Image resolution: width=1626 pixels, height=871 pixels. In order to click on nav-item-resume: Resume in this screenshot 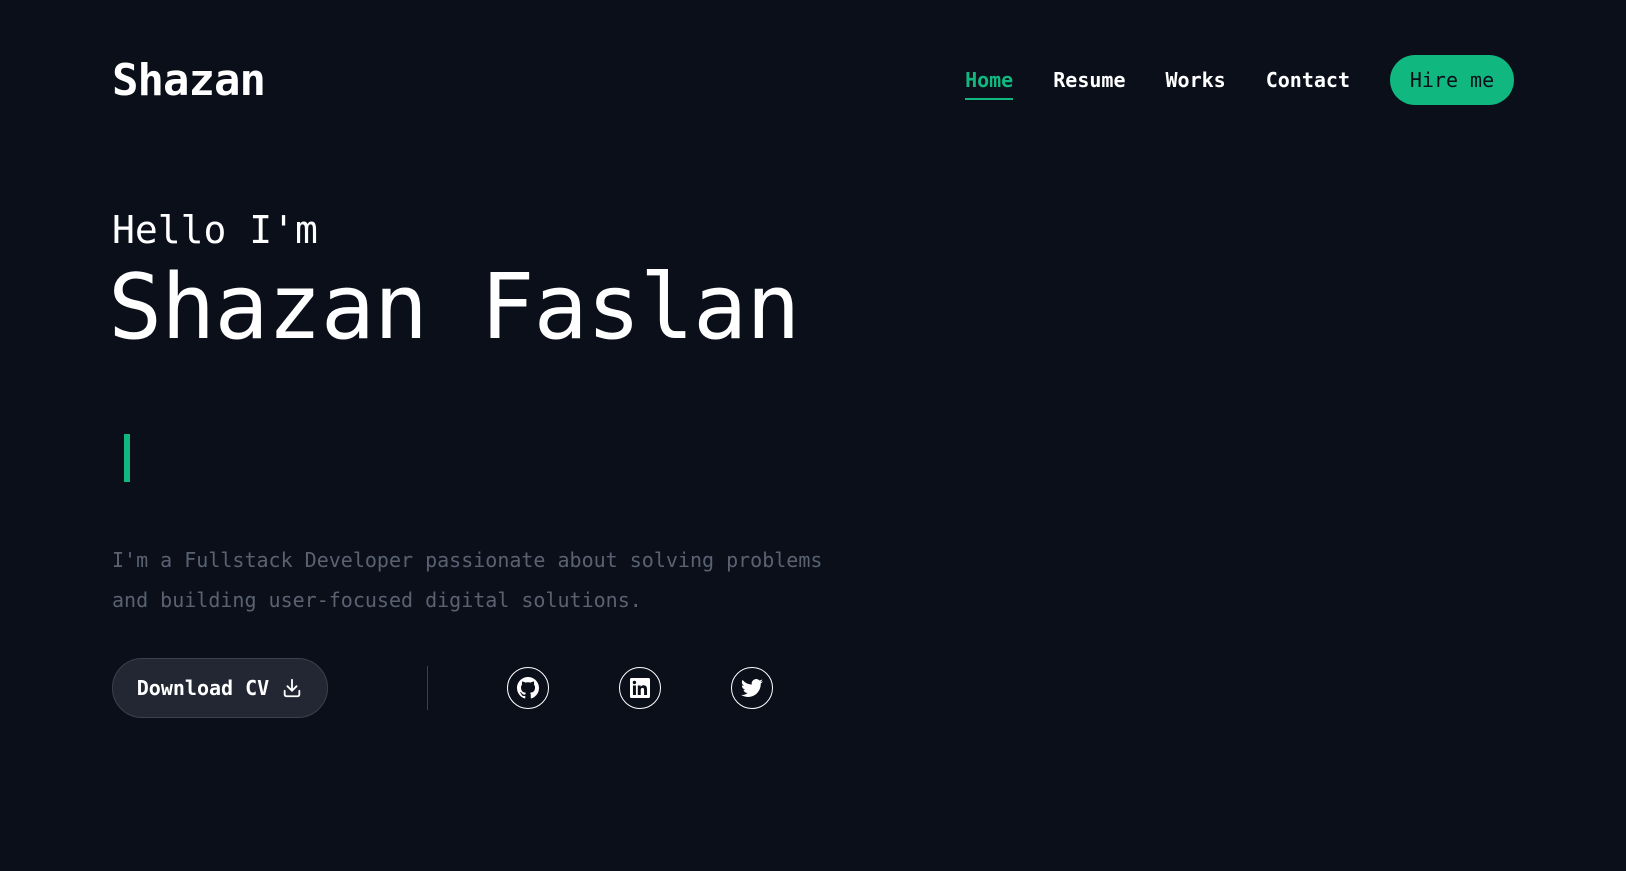, I will do `click(1089, 84)`.